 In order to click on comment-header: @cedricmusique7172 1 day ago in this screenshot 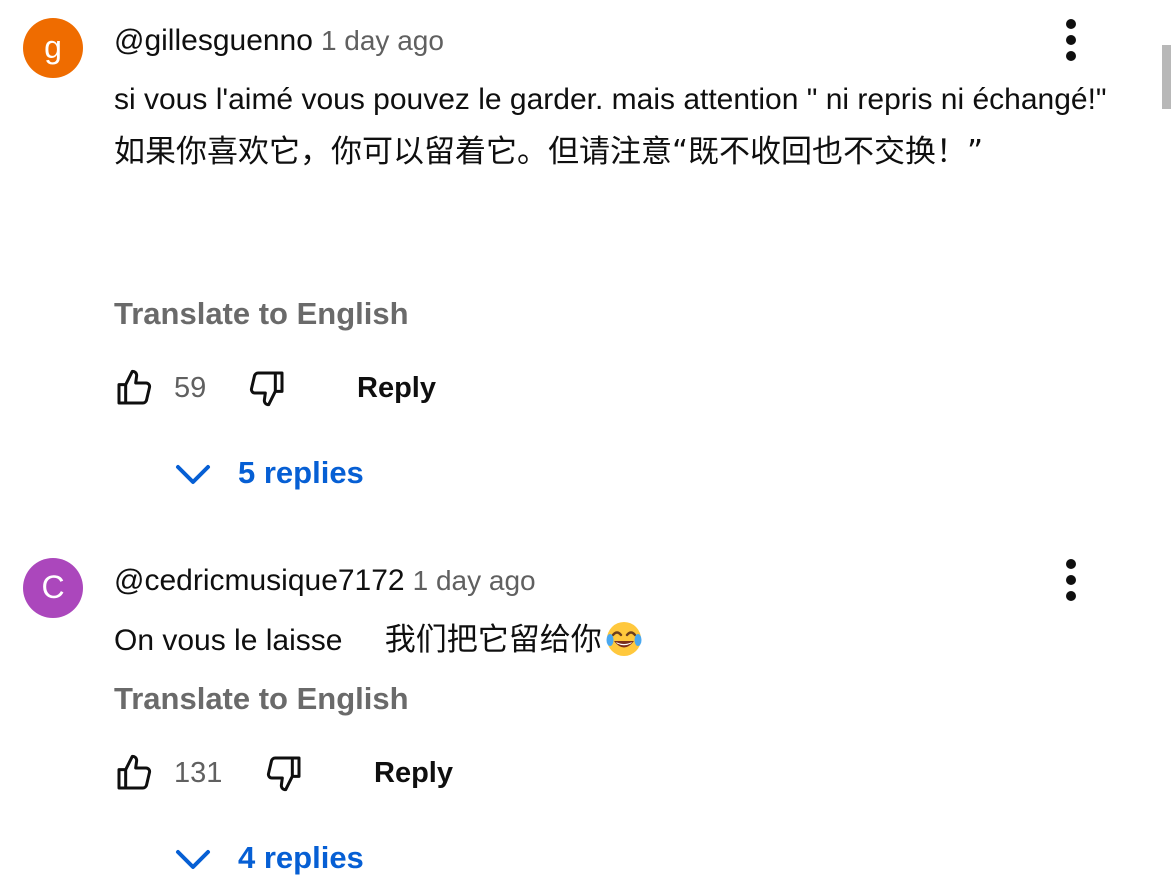, I will do `click(325, 581)`.